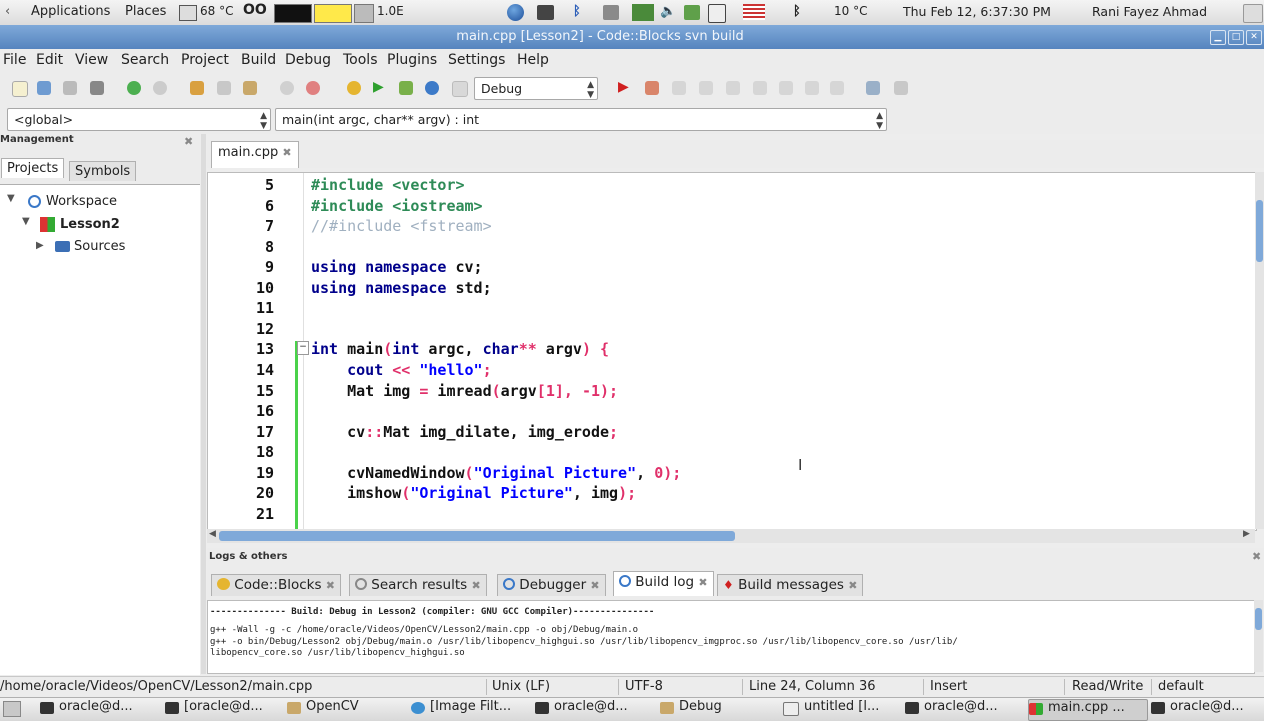 This screenshot has width=1264, height=721. I want to click on menu-build: Build, so click(258, 60).